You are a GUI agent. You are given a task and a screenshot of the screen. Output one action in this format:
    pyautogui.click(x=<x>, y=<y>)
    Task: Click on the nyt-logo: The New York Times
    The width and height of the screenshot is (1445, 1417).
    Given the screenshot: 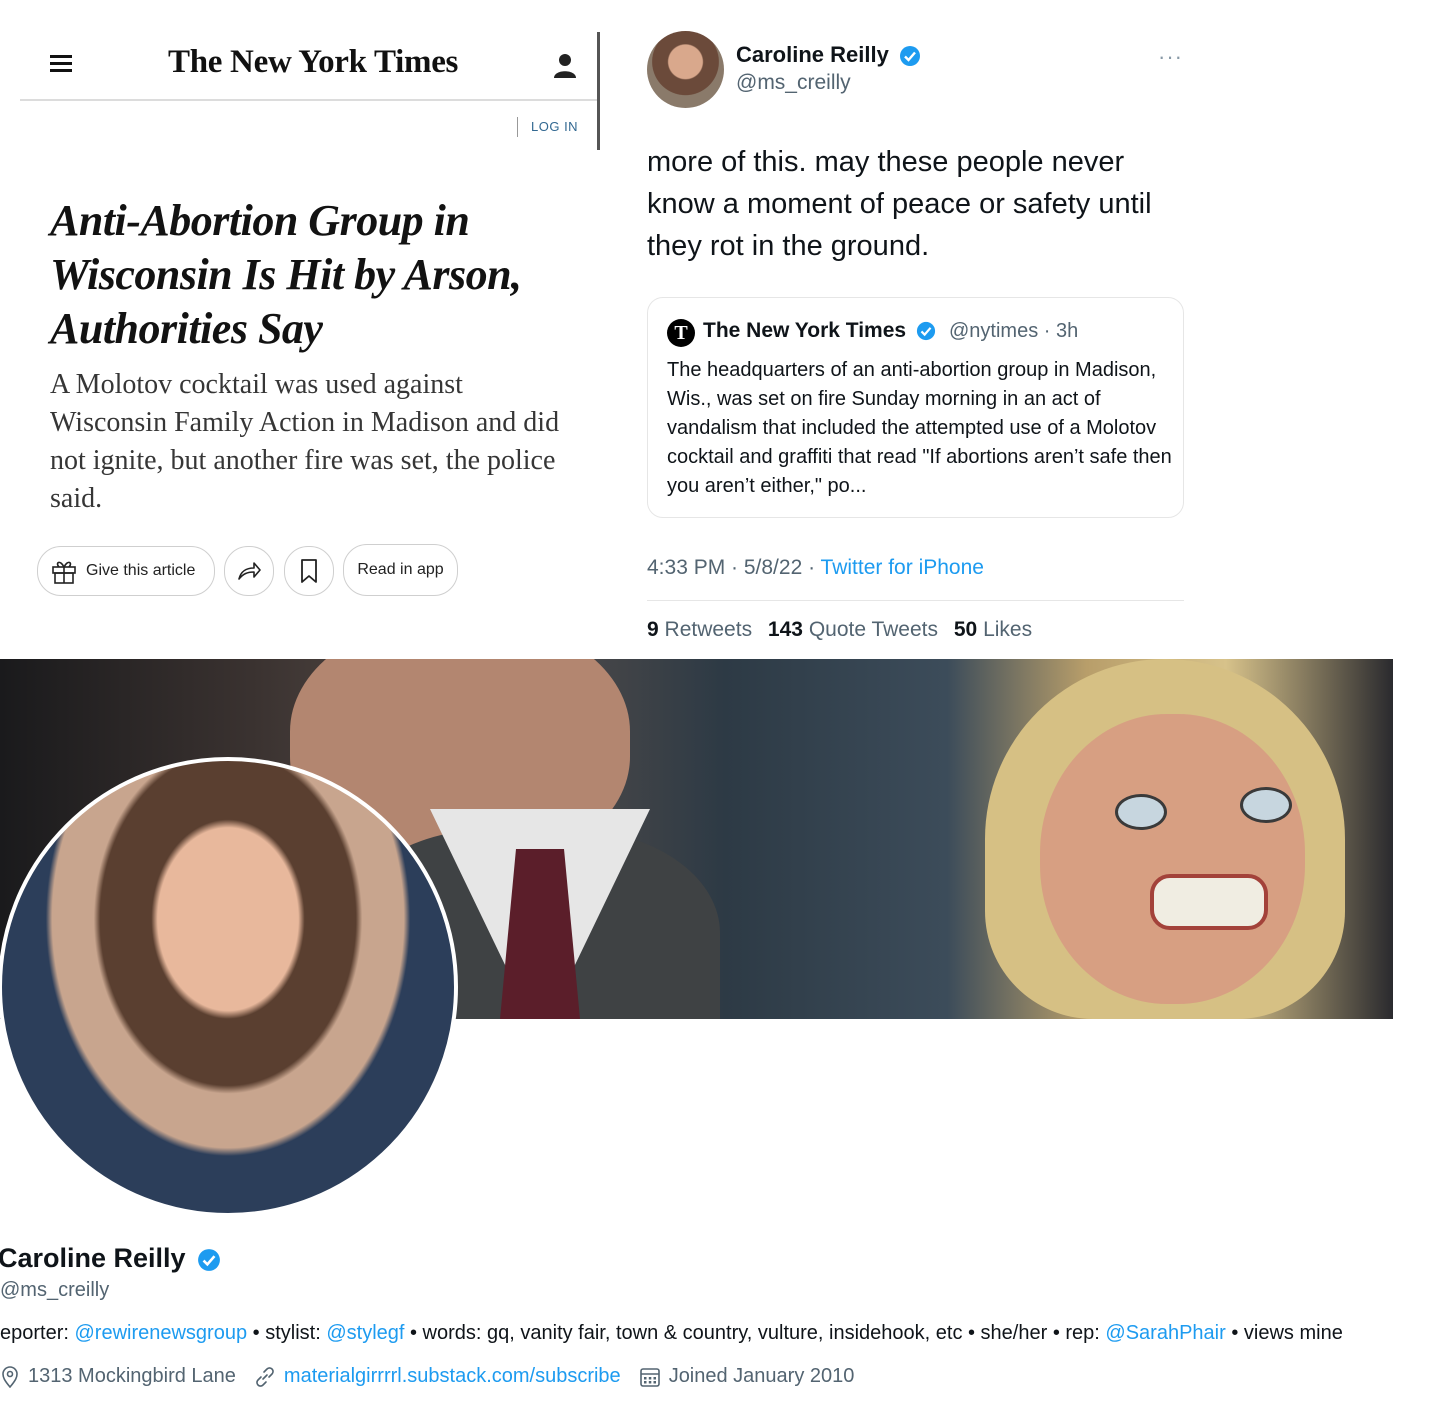 What is the action you would take?
    pyautogui.click(x=315, y=62)
    